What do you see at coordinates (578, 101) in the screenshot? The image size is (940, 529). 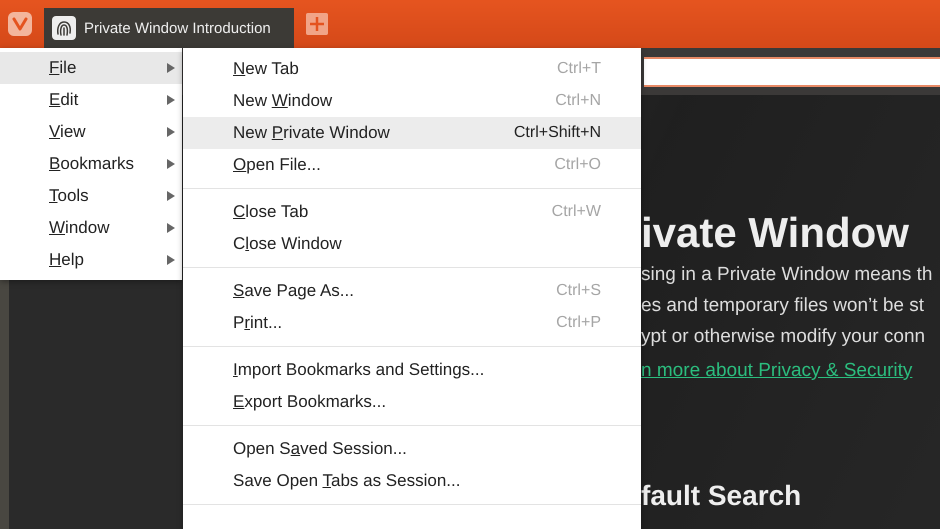 I see `shortcut-text: Ctrl+N` at bounding box center [578, 101].